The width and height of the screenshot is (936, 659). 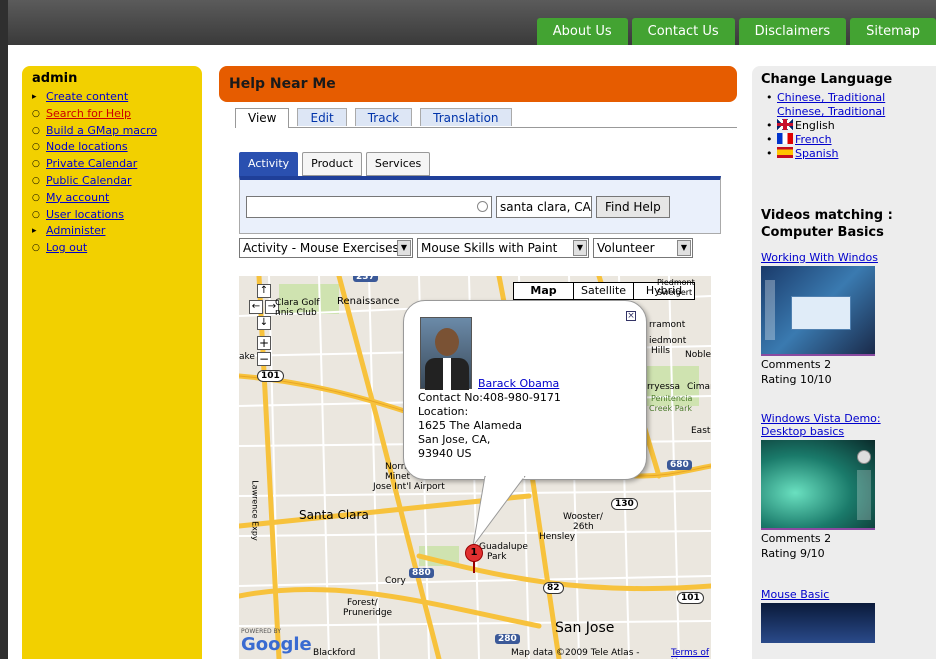 I want to click on map-label: San Jose, so click(x=585, y=628).